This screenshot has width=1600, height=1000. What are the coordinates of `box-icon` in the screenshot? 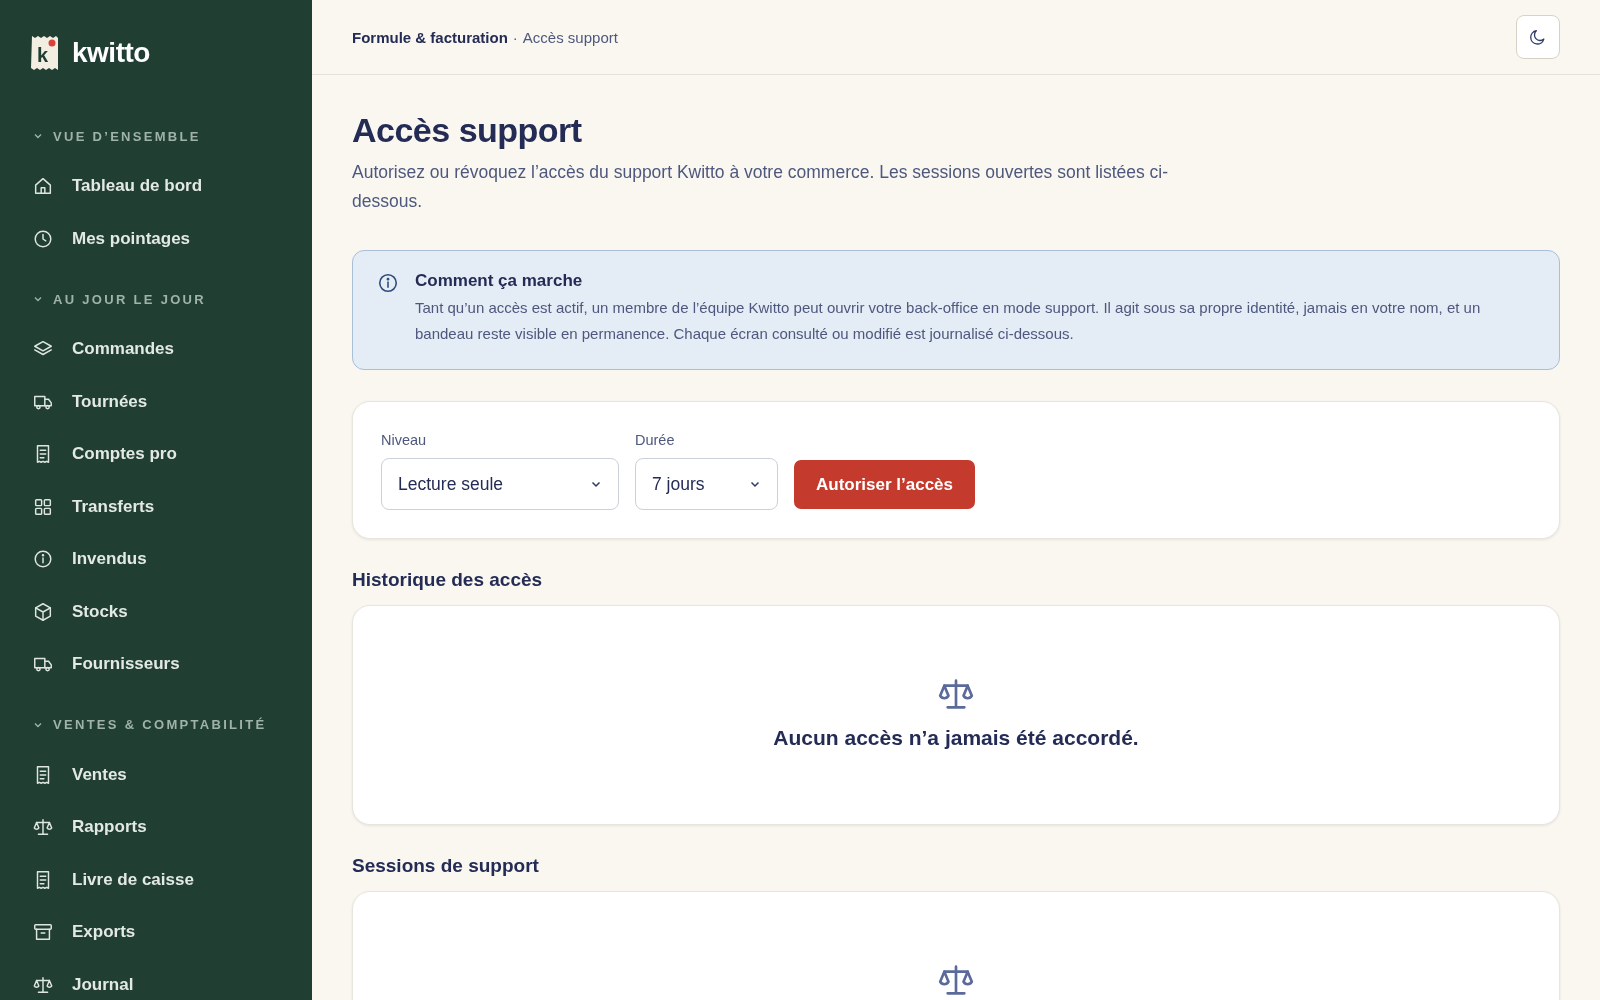 It's located at (43, 611).